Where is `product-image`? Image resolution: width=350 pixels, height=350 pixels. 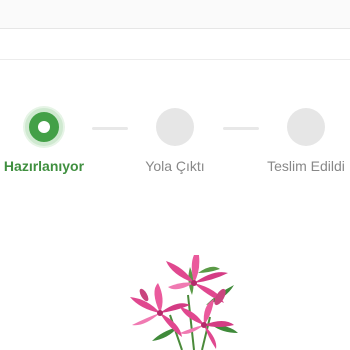
product-image is located at coordinates (182, 299).